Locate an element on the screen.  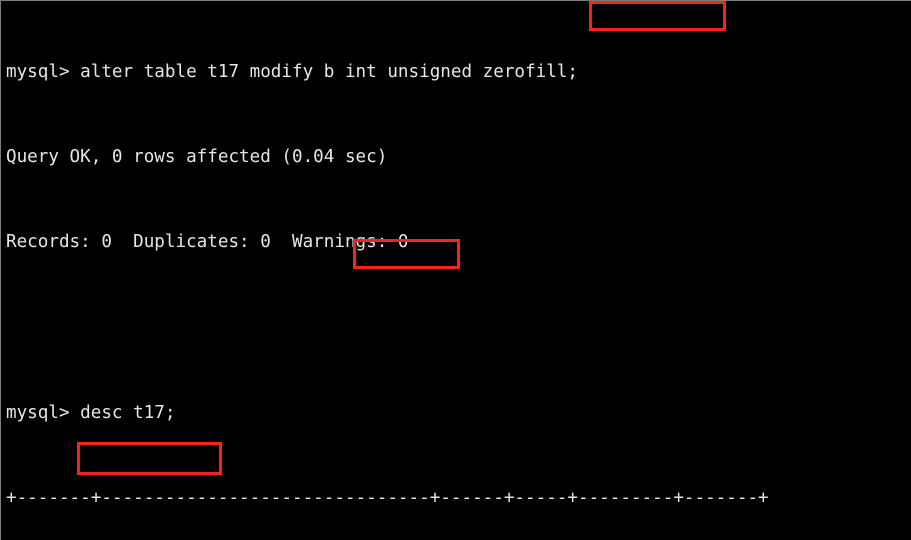
terminal-line: Query OK, 0 rows affected (0.04 sec) is located at coordinates (197, 157).